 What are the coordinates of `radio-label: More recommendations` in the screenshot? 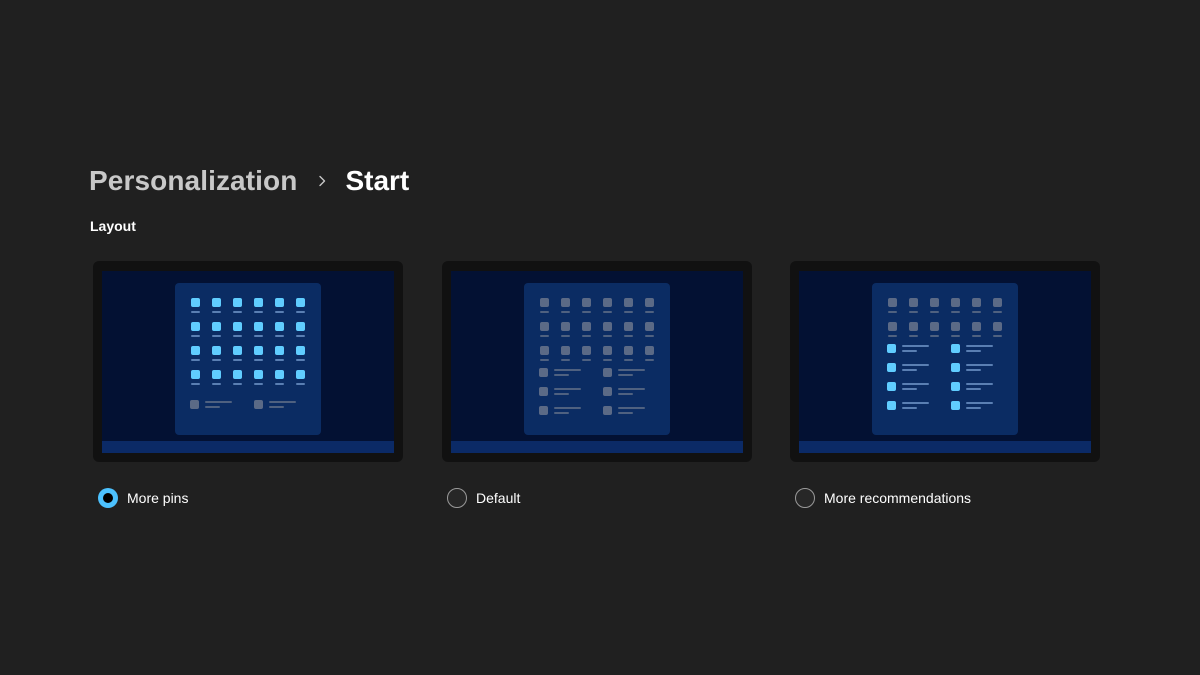 It's located at (898, 498).